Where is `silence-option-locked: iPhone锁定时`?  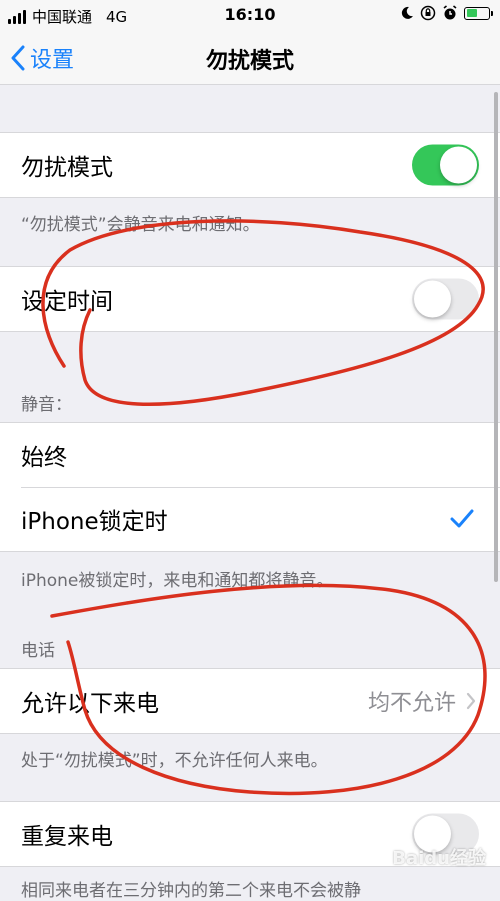
silence-option-locked: iPhone锁定时 is located at coordinates (250, 519).